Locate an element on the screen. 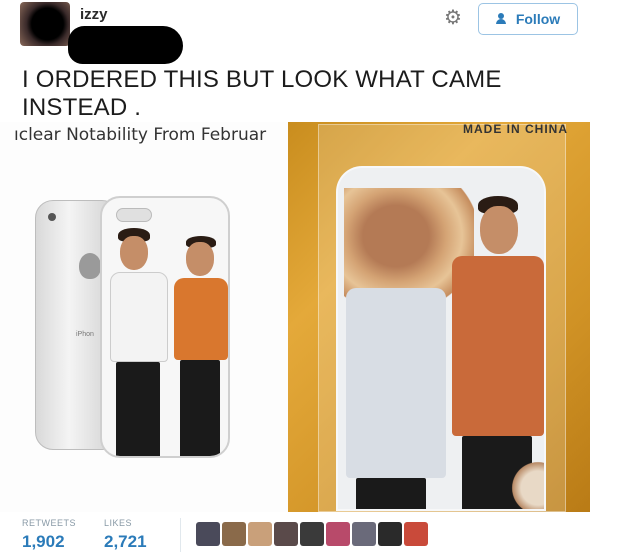  divider is located at coordinates (180, 535).